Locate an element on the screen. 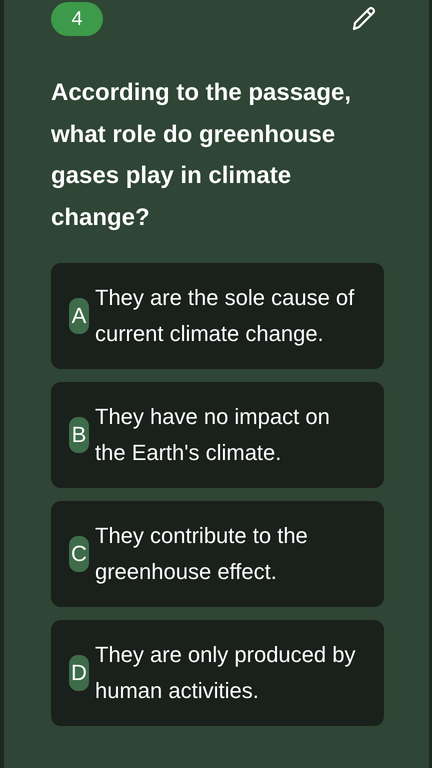 The height and width of the screenshot is (768, 432). option-letter: B is located at coordinates (79, 435).